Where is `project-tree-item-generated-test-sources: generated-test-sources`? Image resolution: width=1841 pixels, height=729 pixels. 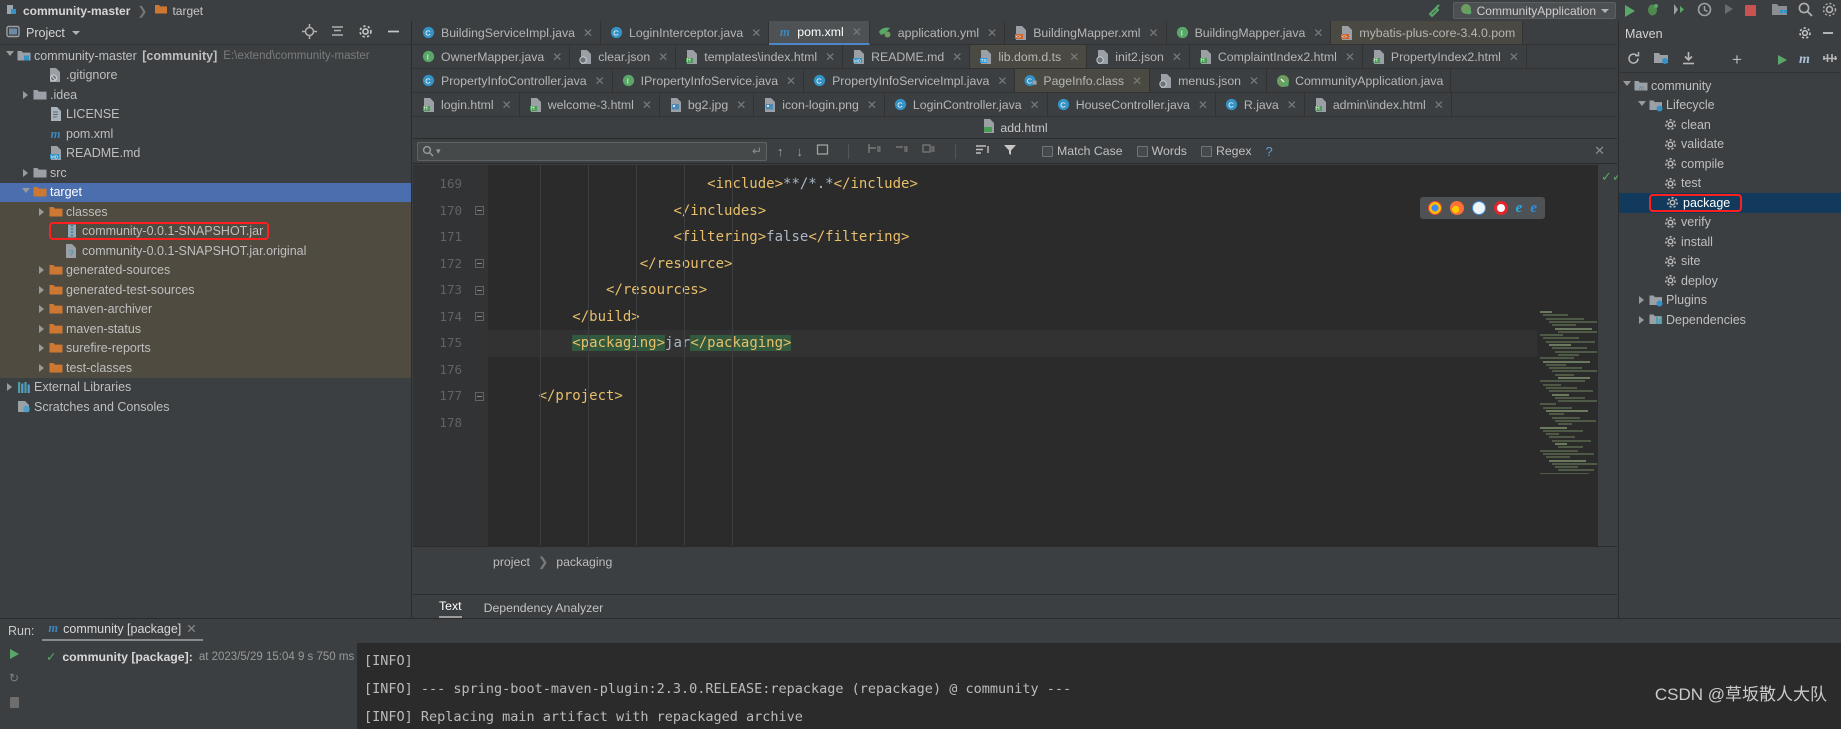 project-tree-item-generated-test-sources: generated-test-sources is located at coordinates (205, 290).